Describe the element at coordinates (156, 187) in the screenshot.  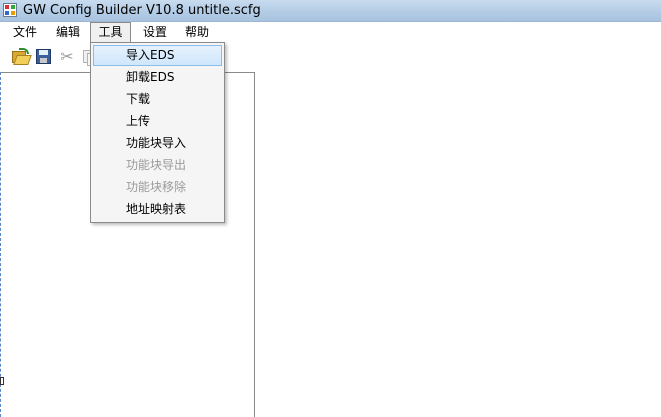
I see `menu-item-function-block-remove: 功能块移除` at that location.